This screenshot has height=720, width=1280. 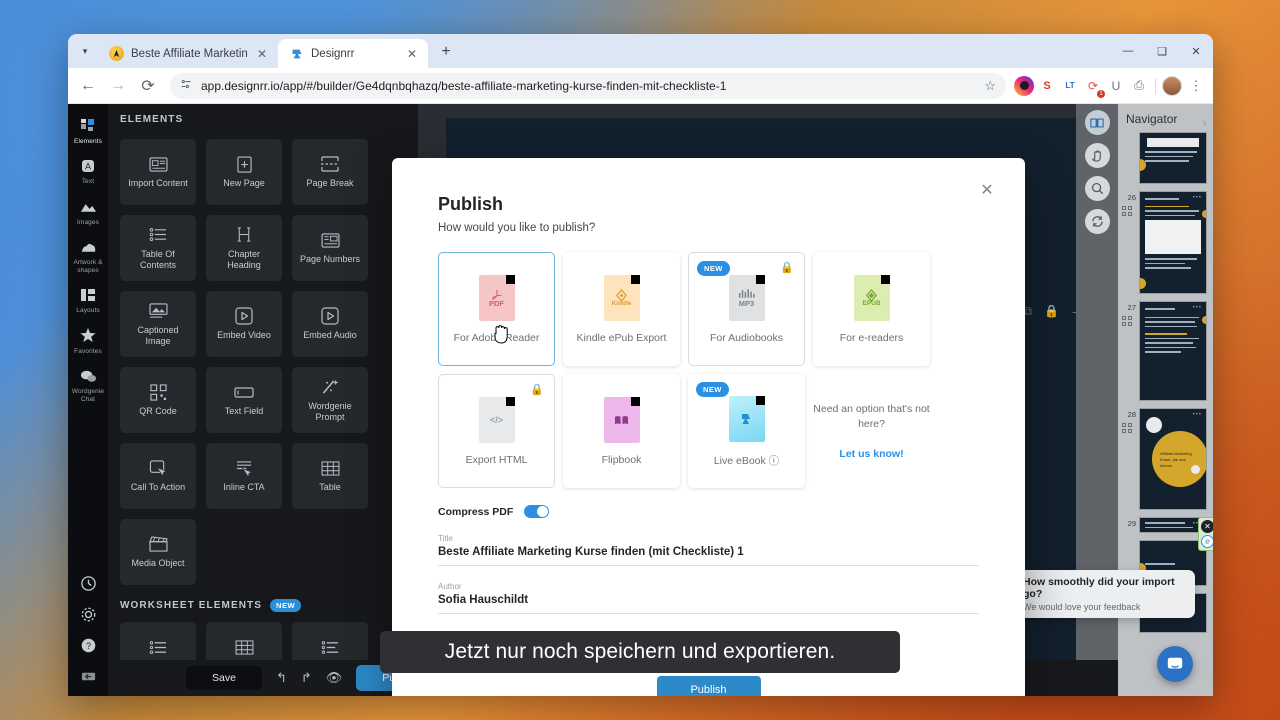 What do you see at coordinates (708, 604) in the screenshot?
I see `author-input: Sofia Hauschildt` at bounding box center [708, 604].